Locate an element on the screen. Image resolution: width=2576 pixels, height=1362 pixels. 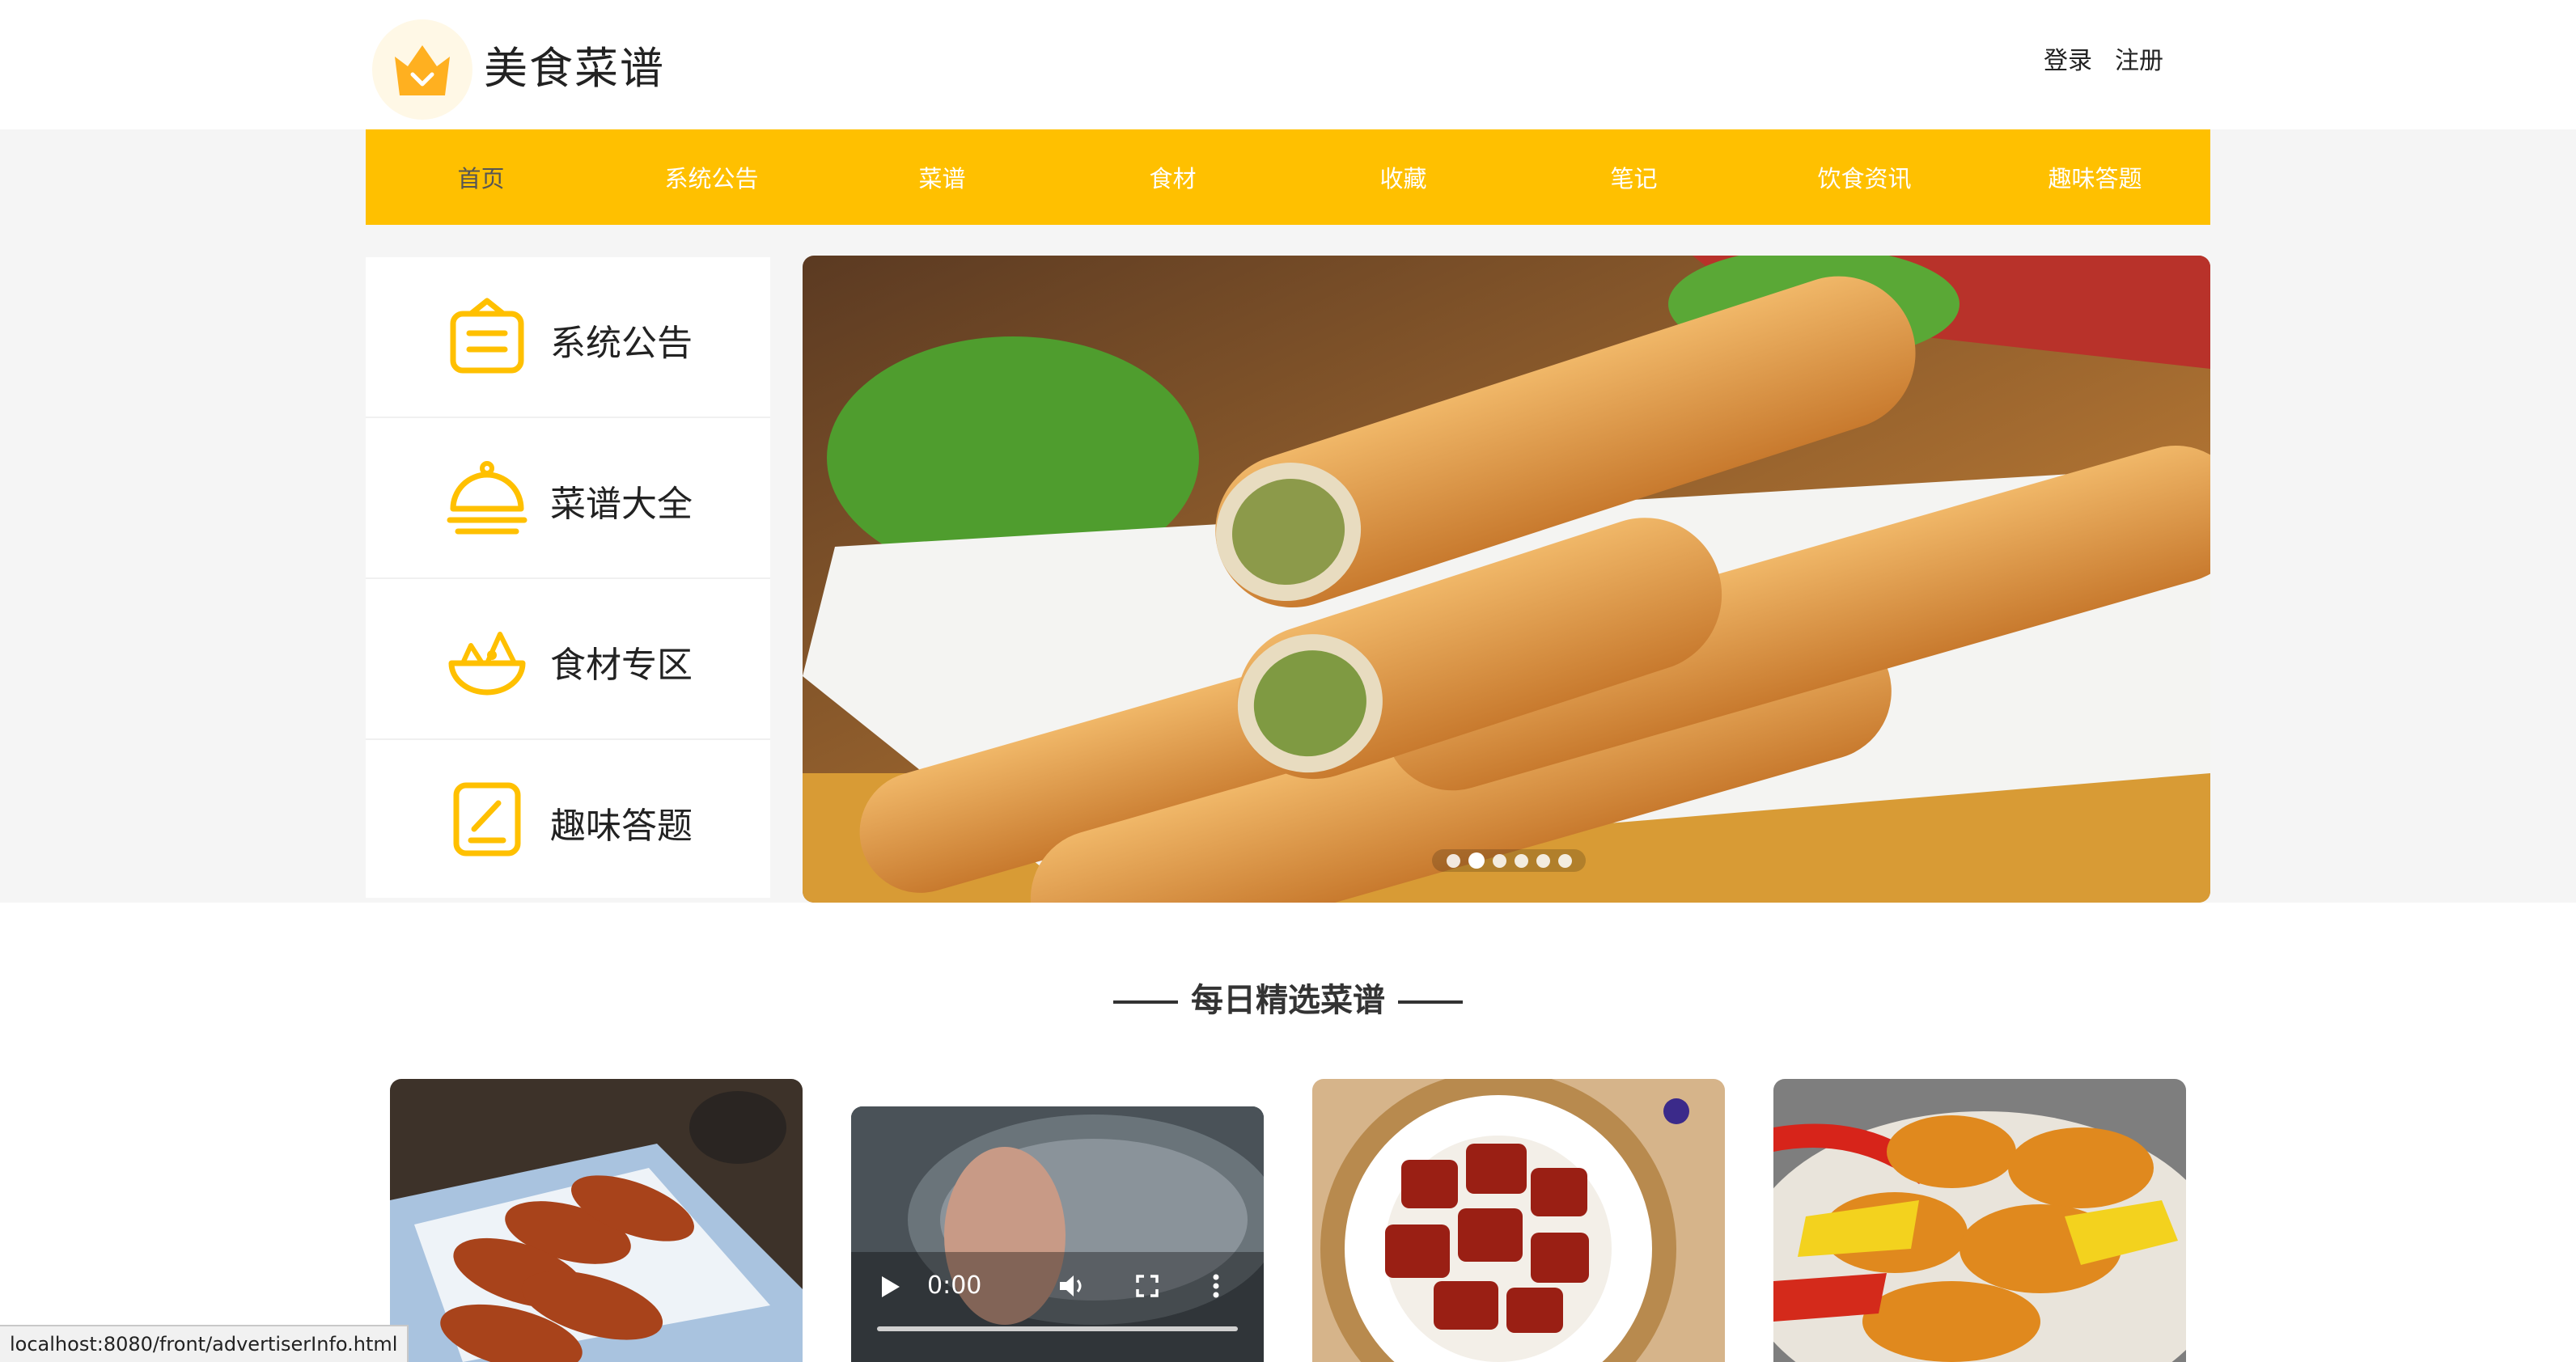
section-title-text: 每日精选菜谱 is located at coordinates (1288, 1001).